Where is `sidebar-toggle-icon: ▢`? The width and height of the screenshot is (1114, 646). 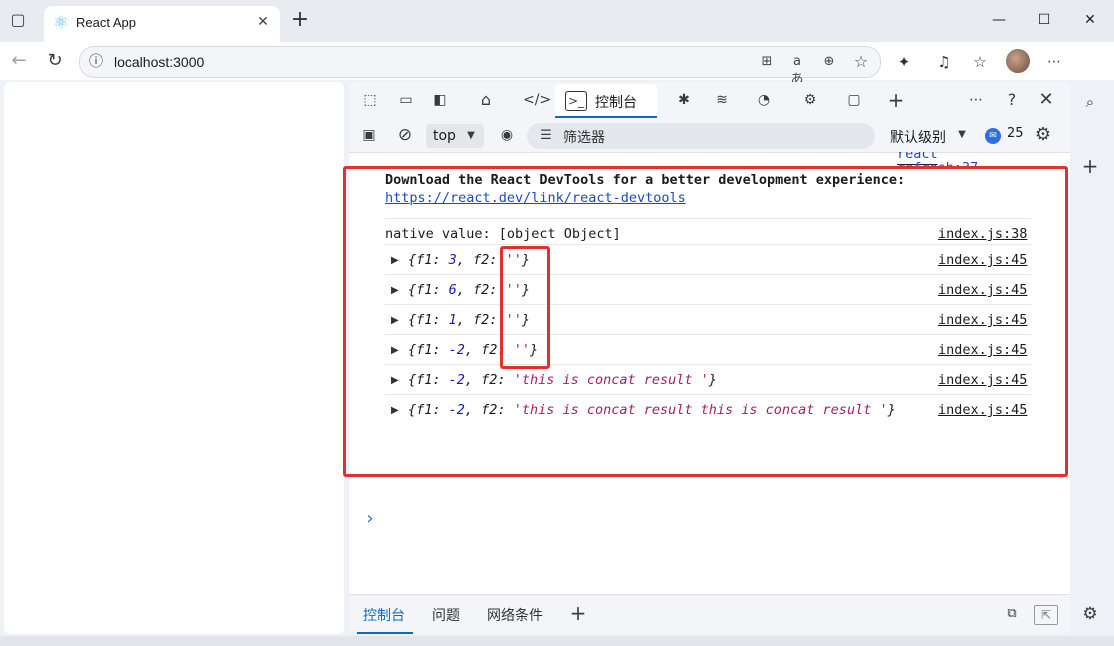
sidebar-toggle-icon: ▢ is located at coordinates (18, 20).